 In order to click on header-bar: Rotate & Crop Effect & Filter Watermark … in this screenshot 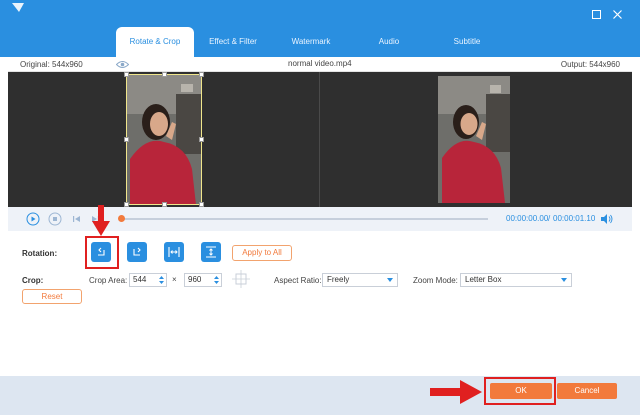, I will do `click(320, 28)`.